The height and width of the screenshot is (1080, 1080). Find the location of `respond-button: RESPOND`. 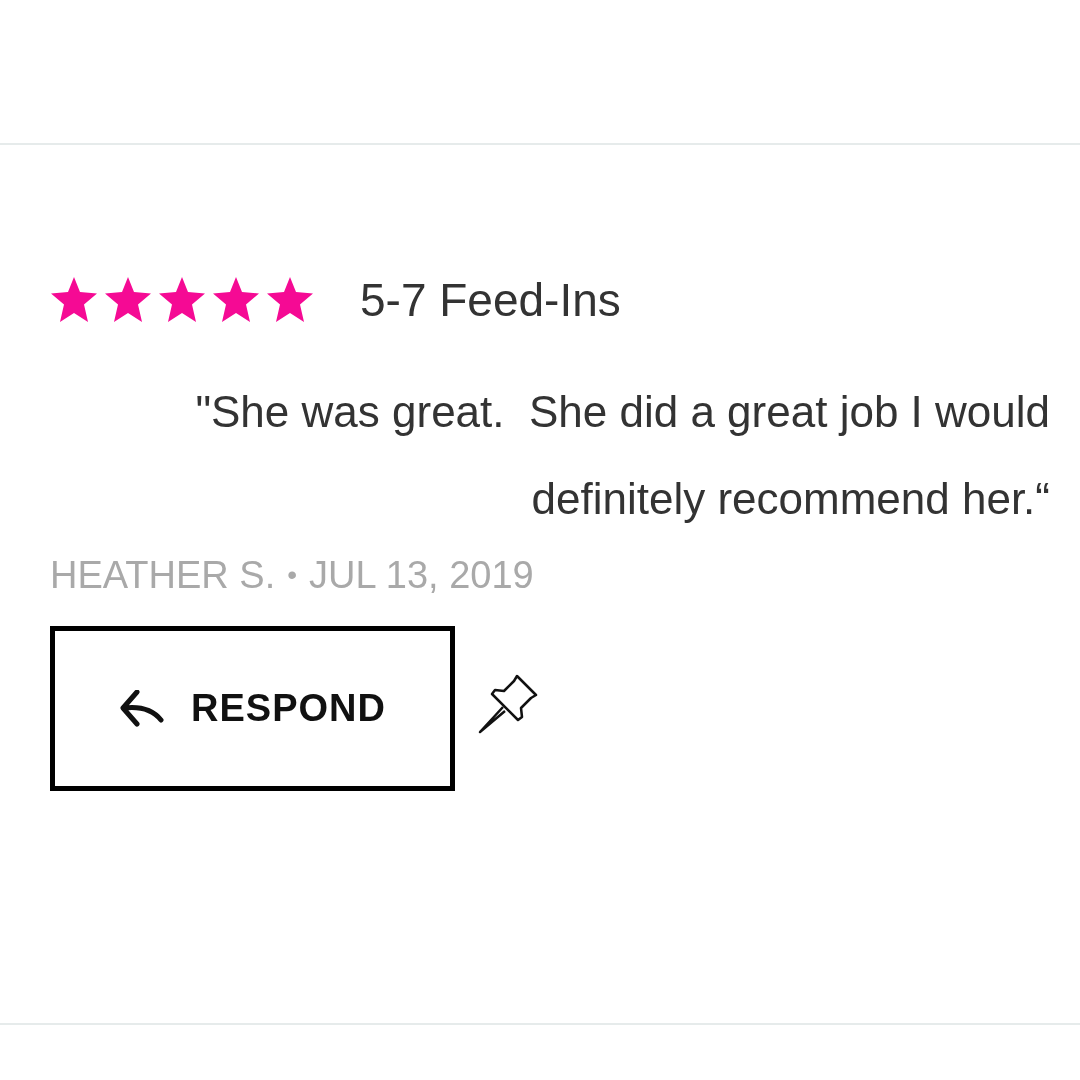

respond-button: RESPOND is located at coordinates (252, 708).